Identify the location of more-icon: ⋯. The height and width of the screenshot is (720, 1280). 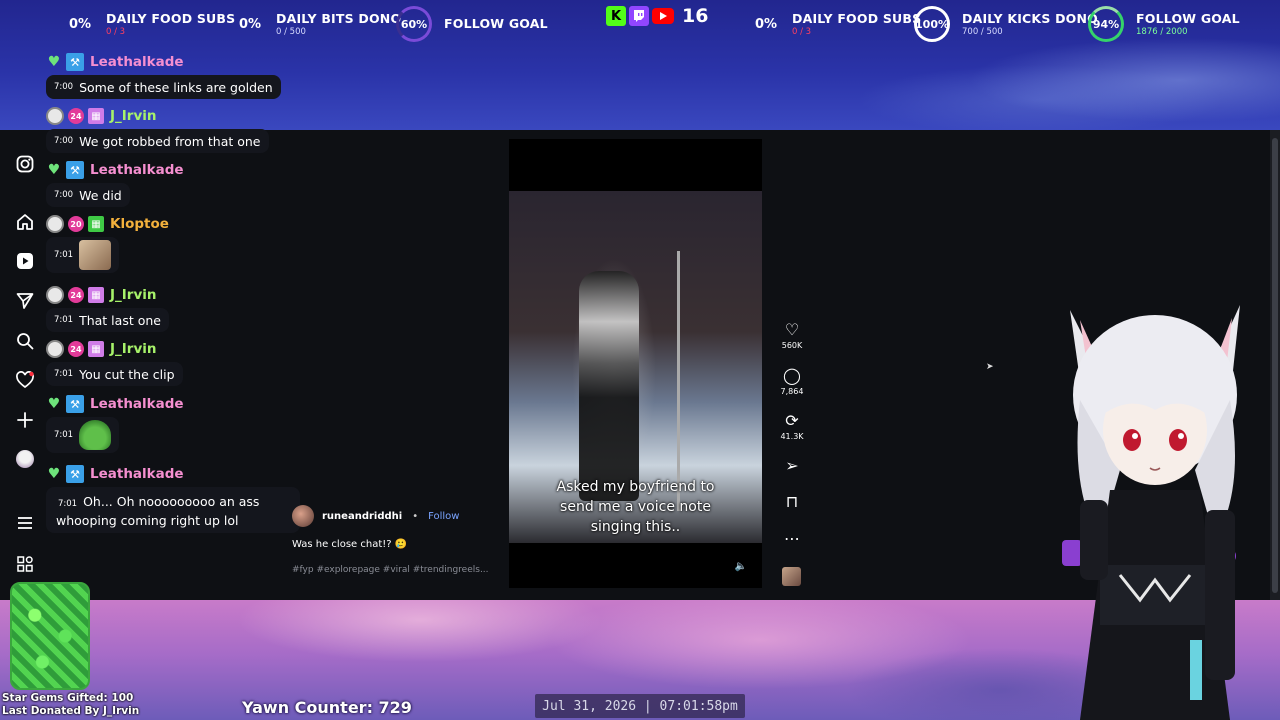
(792, 538).